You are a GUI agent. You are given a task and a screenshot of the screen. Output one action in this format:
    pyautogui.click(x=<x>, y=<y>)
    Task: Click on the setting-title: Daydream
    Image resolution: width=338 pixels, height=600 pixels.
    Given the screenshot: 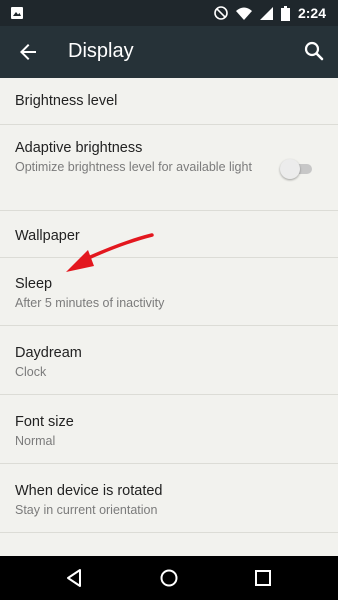 What is the action you would take?
    pyautogui.click(x=48, y=353)
    